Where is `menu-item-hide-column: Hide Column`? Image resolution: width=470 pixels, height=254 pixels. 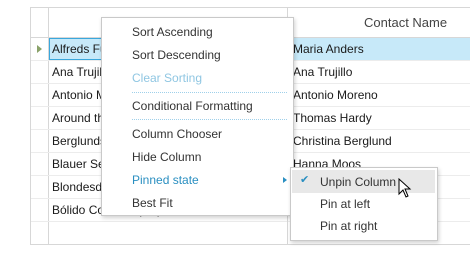
menu-item-hide-column: Hide Column is located at coordinates (166, 157).